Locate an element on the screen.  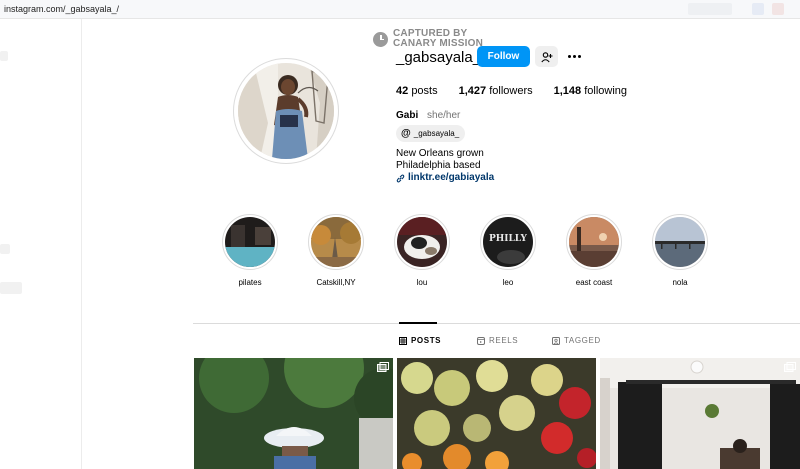
tab-label: REELS is located at coordinates (504, 340).